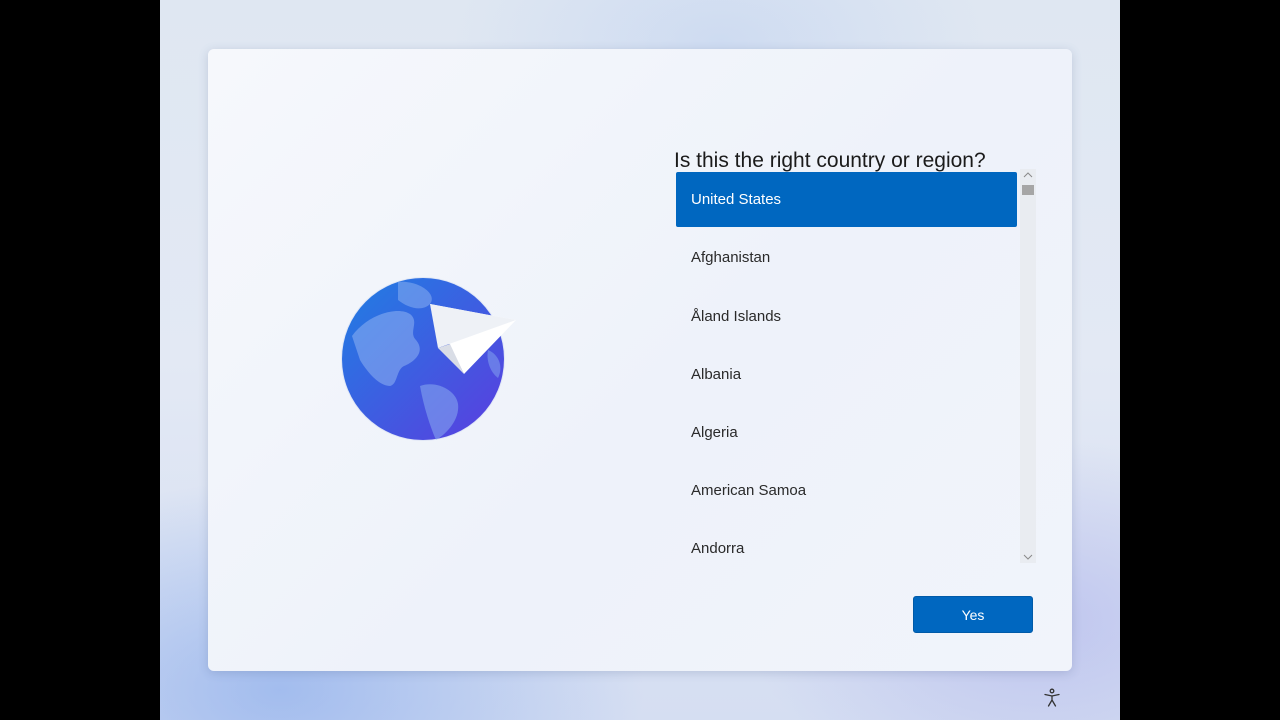  I want to click on list-item-andorra: Andorra, so click(846, 548).